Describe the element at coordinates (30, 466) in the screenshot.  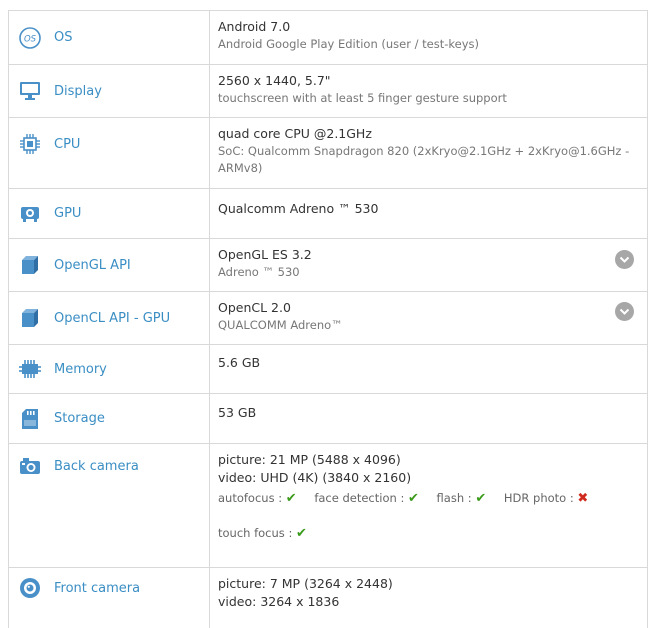
I see `camera-icon` at that location.